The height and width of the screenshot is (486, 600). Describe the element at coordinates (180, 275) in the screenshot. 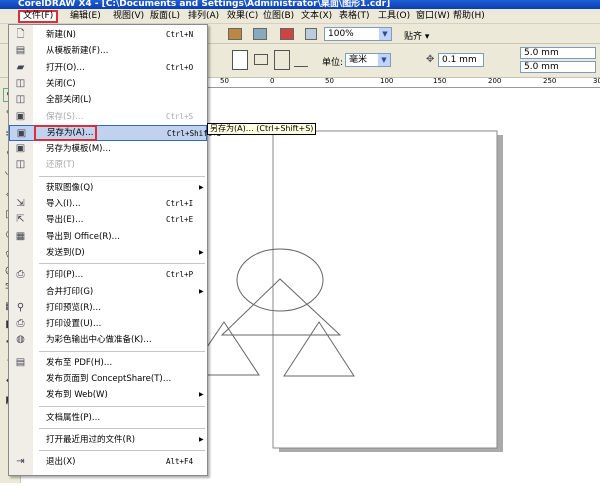

I see `menu-item-shortcut: Ctrl+P` at that location.